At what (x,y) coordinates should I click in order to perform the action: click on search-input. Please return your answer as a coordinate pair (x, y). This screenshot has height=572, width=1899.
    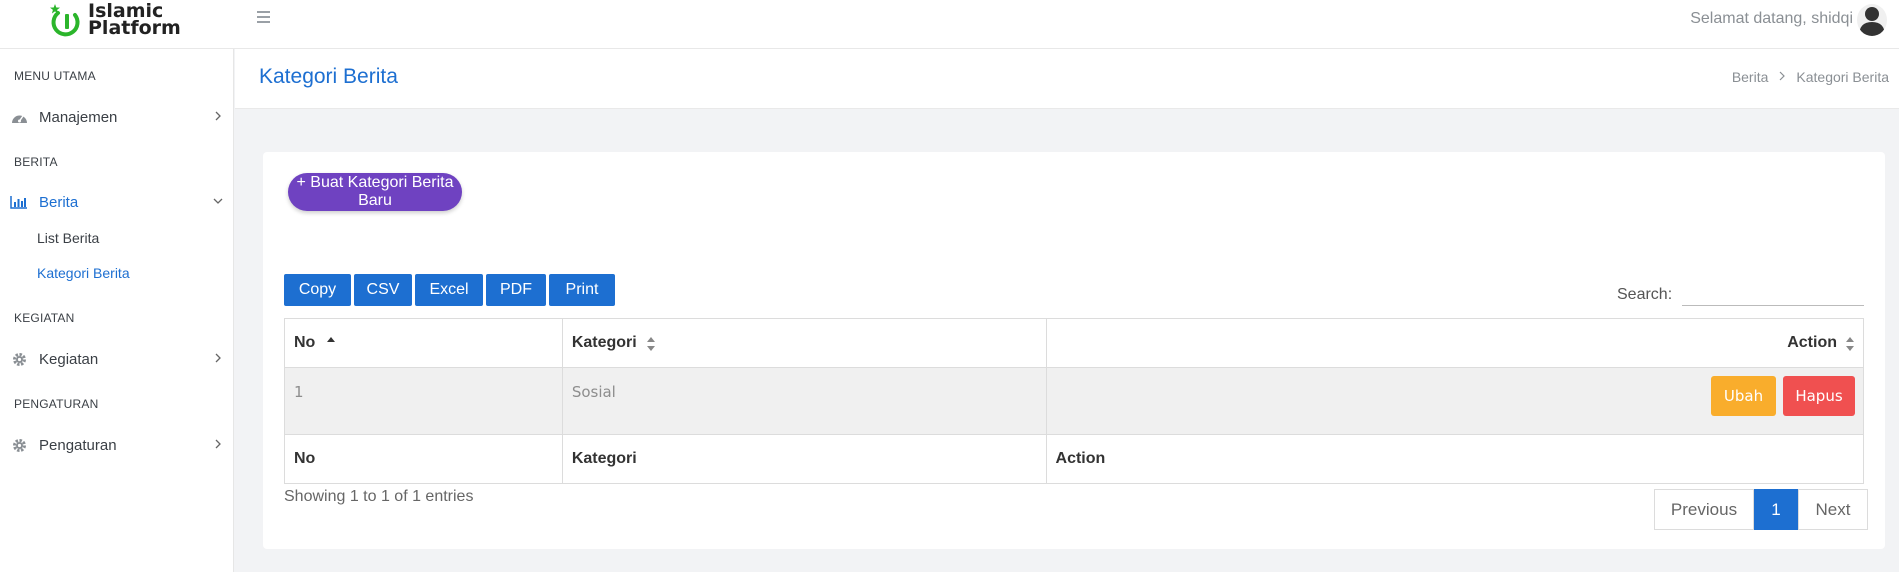
    Looking at the image, I should click on (1773, 293).